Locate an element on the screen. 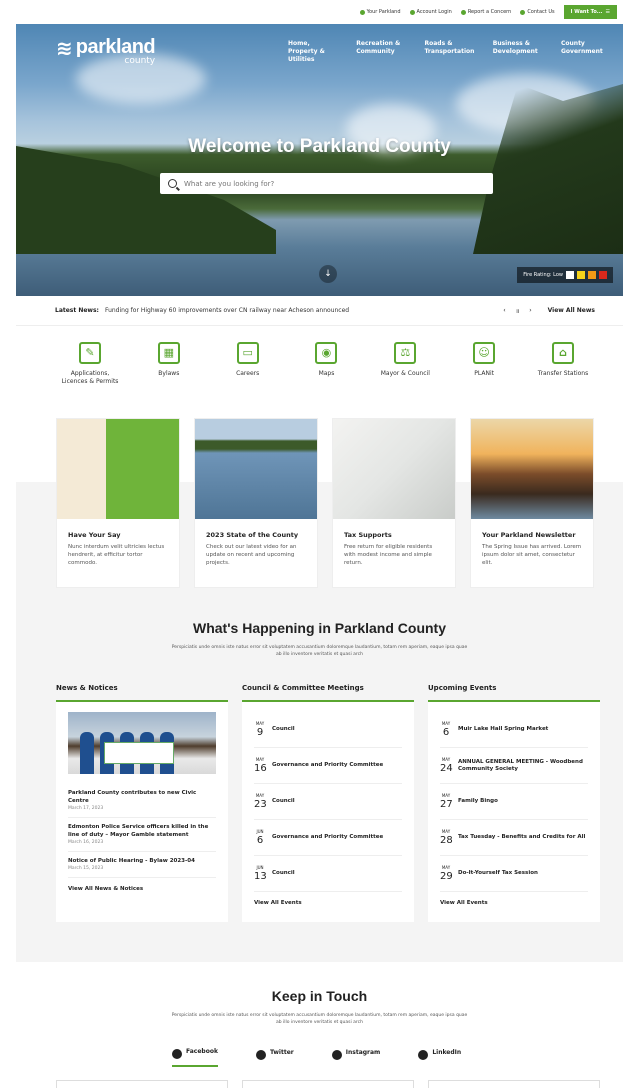  building-icon: ⌂ is located at coordinates (562, 353).